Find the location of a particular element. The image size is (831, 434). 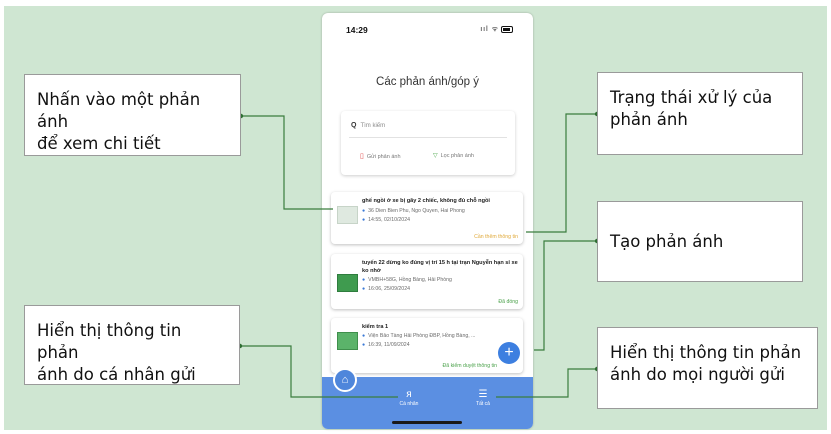

home-icon: ⌂ is located at coordinates (345, 380).